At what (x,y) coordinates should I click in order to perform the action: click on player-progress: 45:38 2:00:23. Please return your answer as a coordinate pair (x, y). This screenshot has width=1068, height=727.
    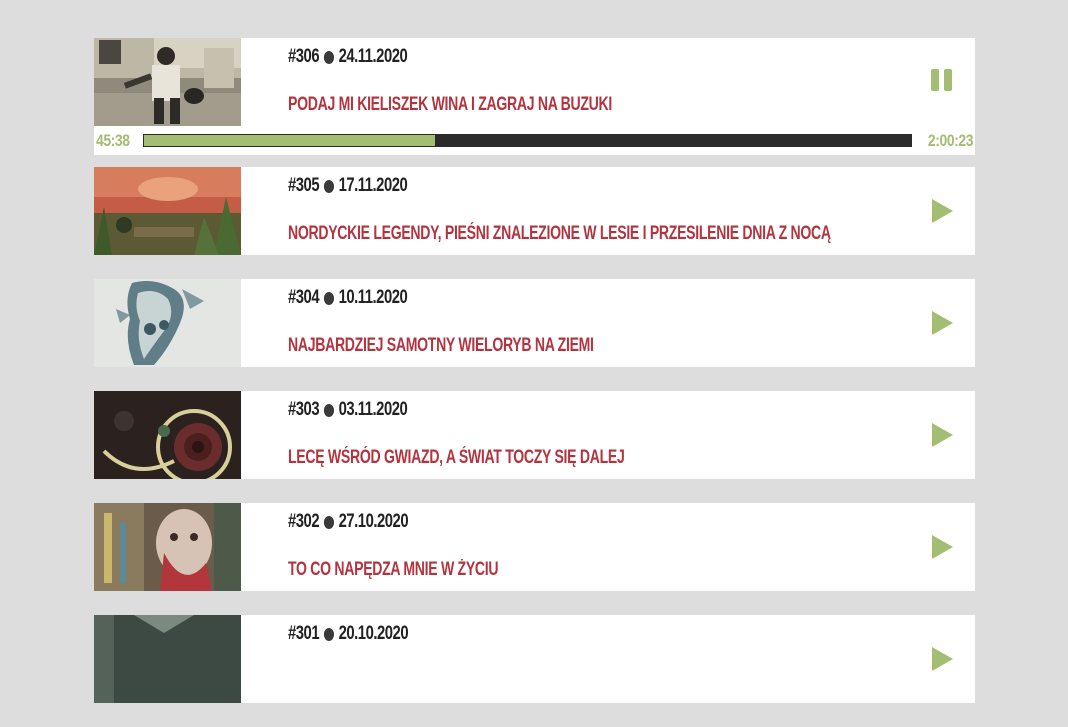
    Looking at the image, I should click on (534, 141).